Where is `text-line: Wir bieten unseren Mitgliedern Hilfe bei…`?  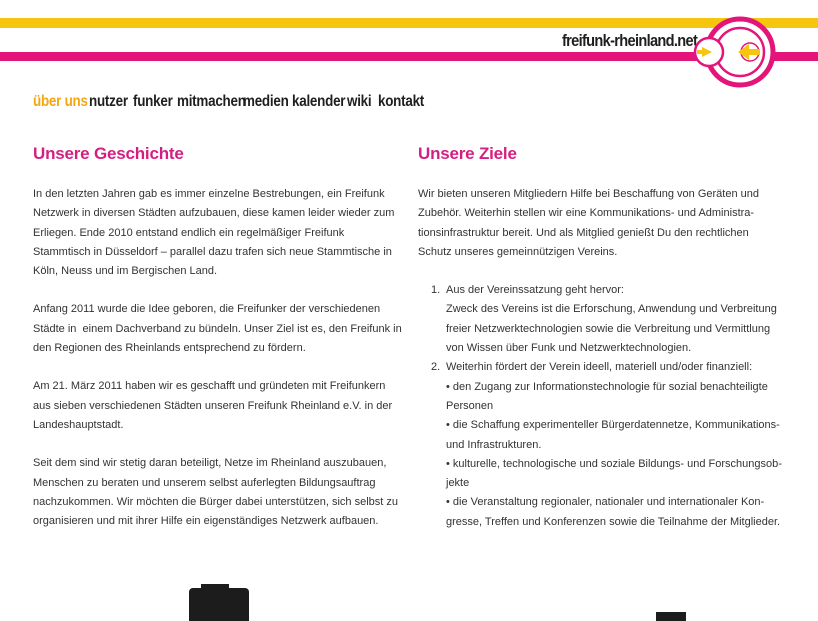
text-line: Wir bieten unseren Mitgliedern Hilfe bei… is located at coordinates (588, 194).